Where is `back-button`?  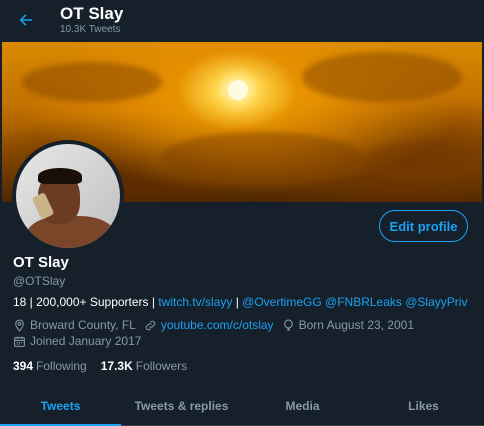
back-button is located at coordinates (26, 20).